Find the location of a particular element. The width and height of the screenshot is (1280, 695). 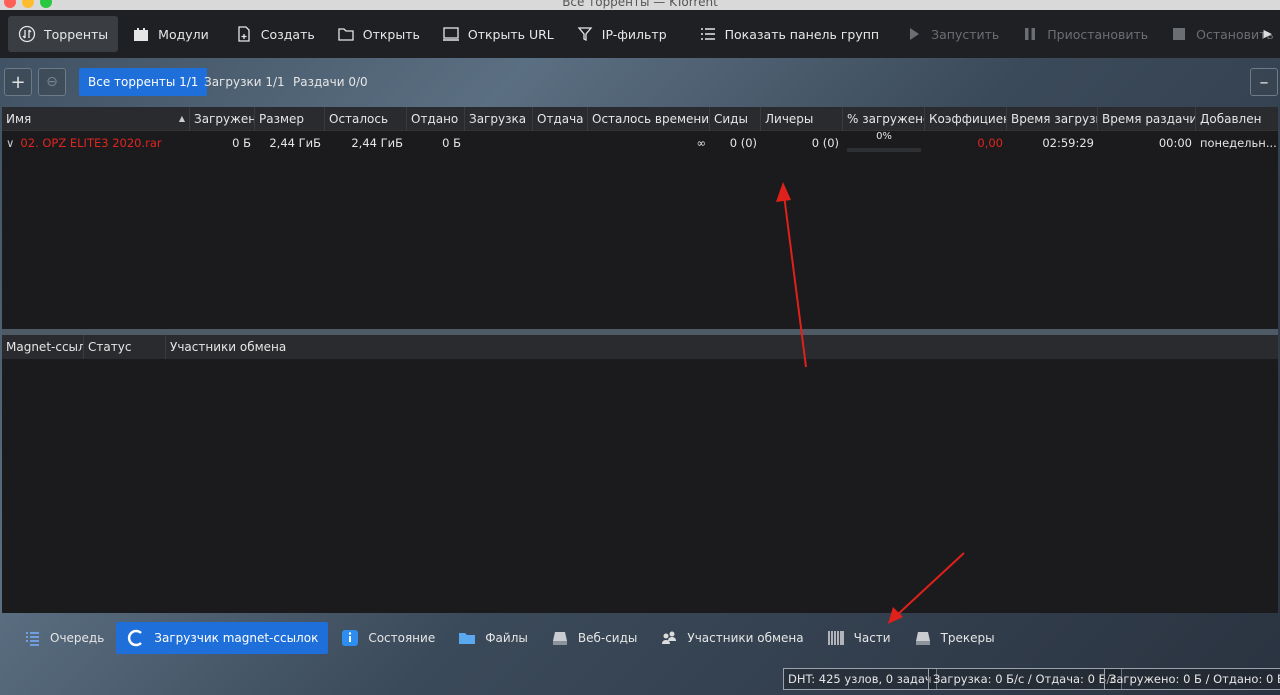

magnet-list-header: Magnet-ссылк Статус Участники обмена is located at coordinates (640, 347).